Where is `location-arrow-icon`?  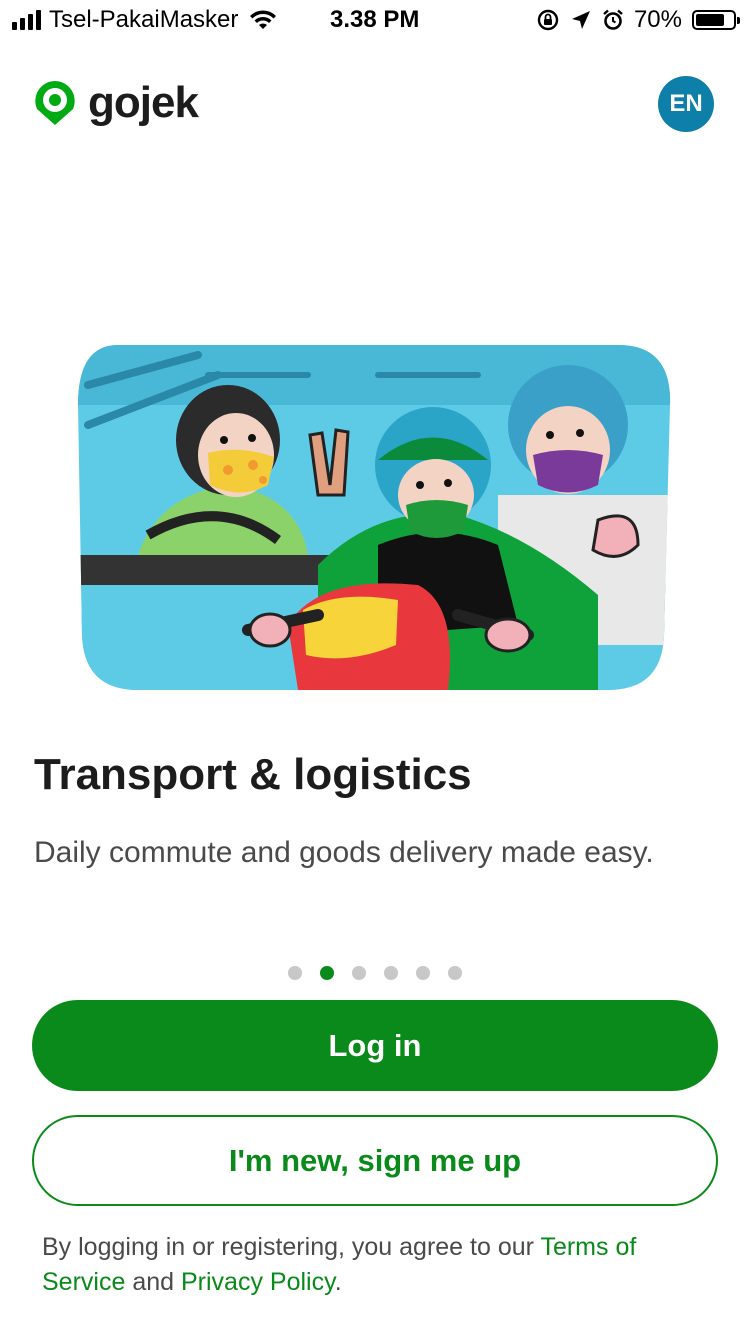
location-arrow-icon is located at coordinates (580, 20).